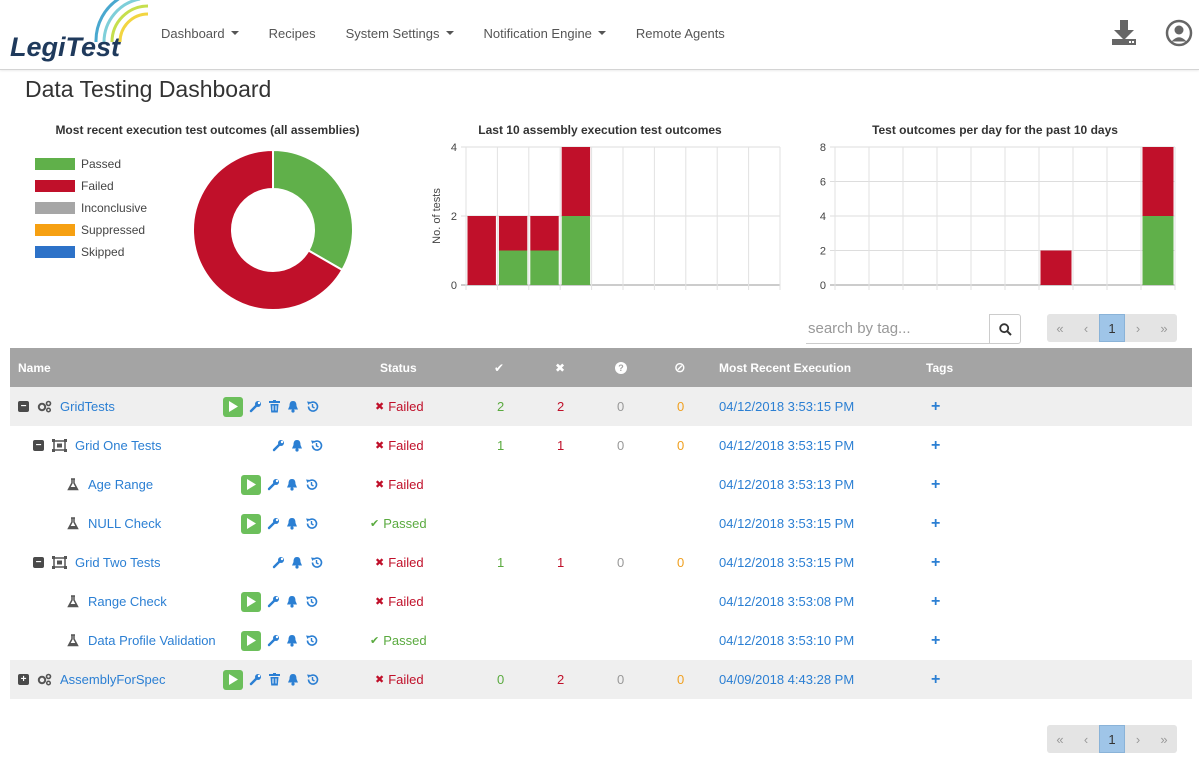 The image size is (1199, 767). What do you see at coordinates (118, 562) in the screenshot?
I see `row-name-link: Grid Two Tests` at bounding box center [118, 562].